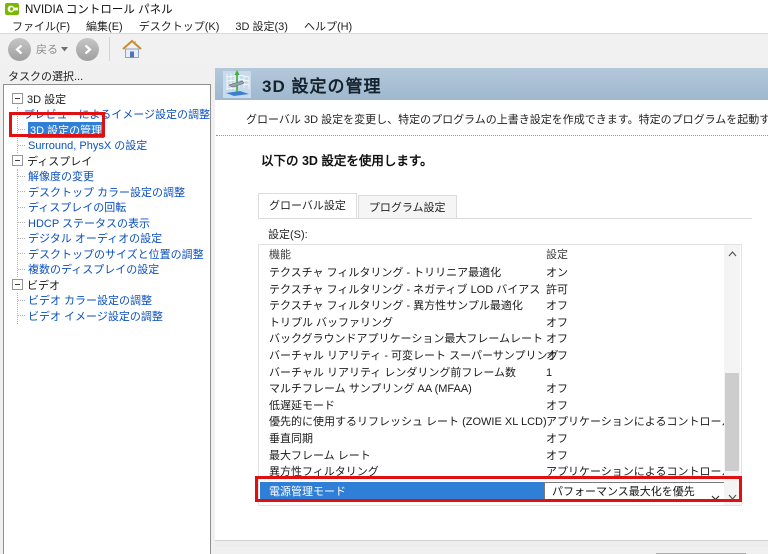 Image resolution: width=768 pixels, height=554 pixels. I want to click on annotation-box-sidebar-item, so click(57, 124).